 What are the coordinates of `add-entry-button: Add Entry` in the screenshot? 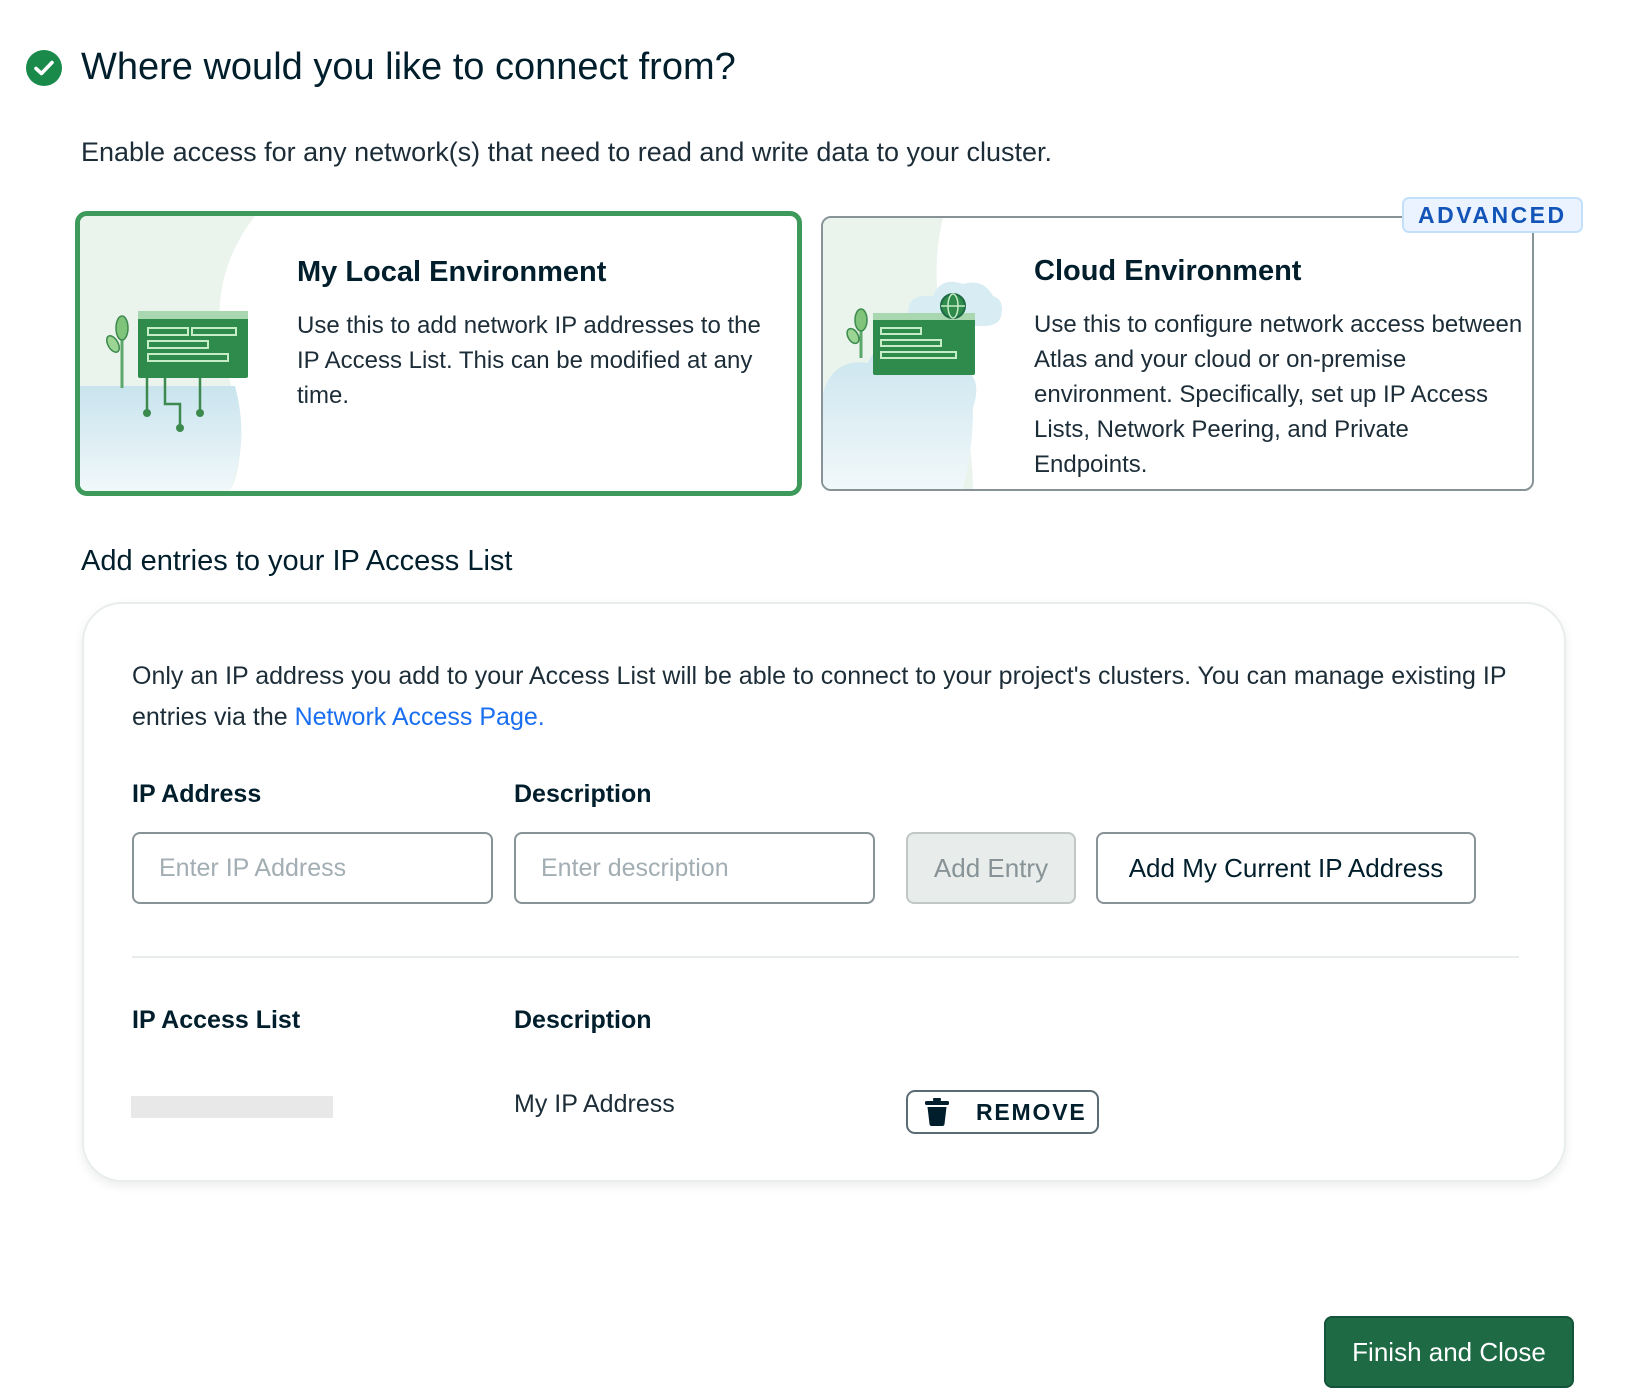 It's located at (991, 868).